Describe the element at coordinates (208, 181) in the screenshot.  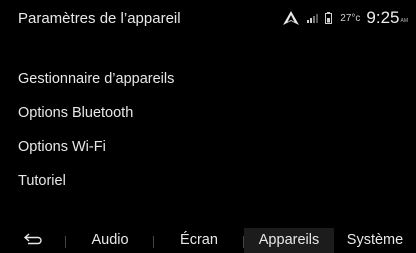
I see `menu-item-tutorial: Tutoriel` at that location.